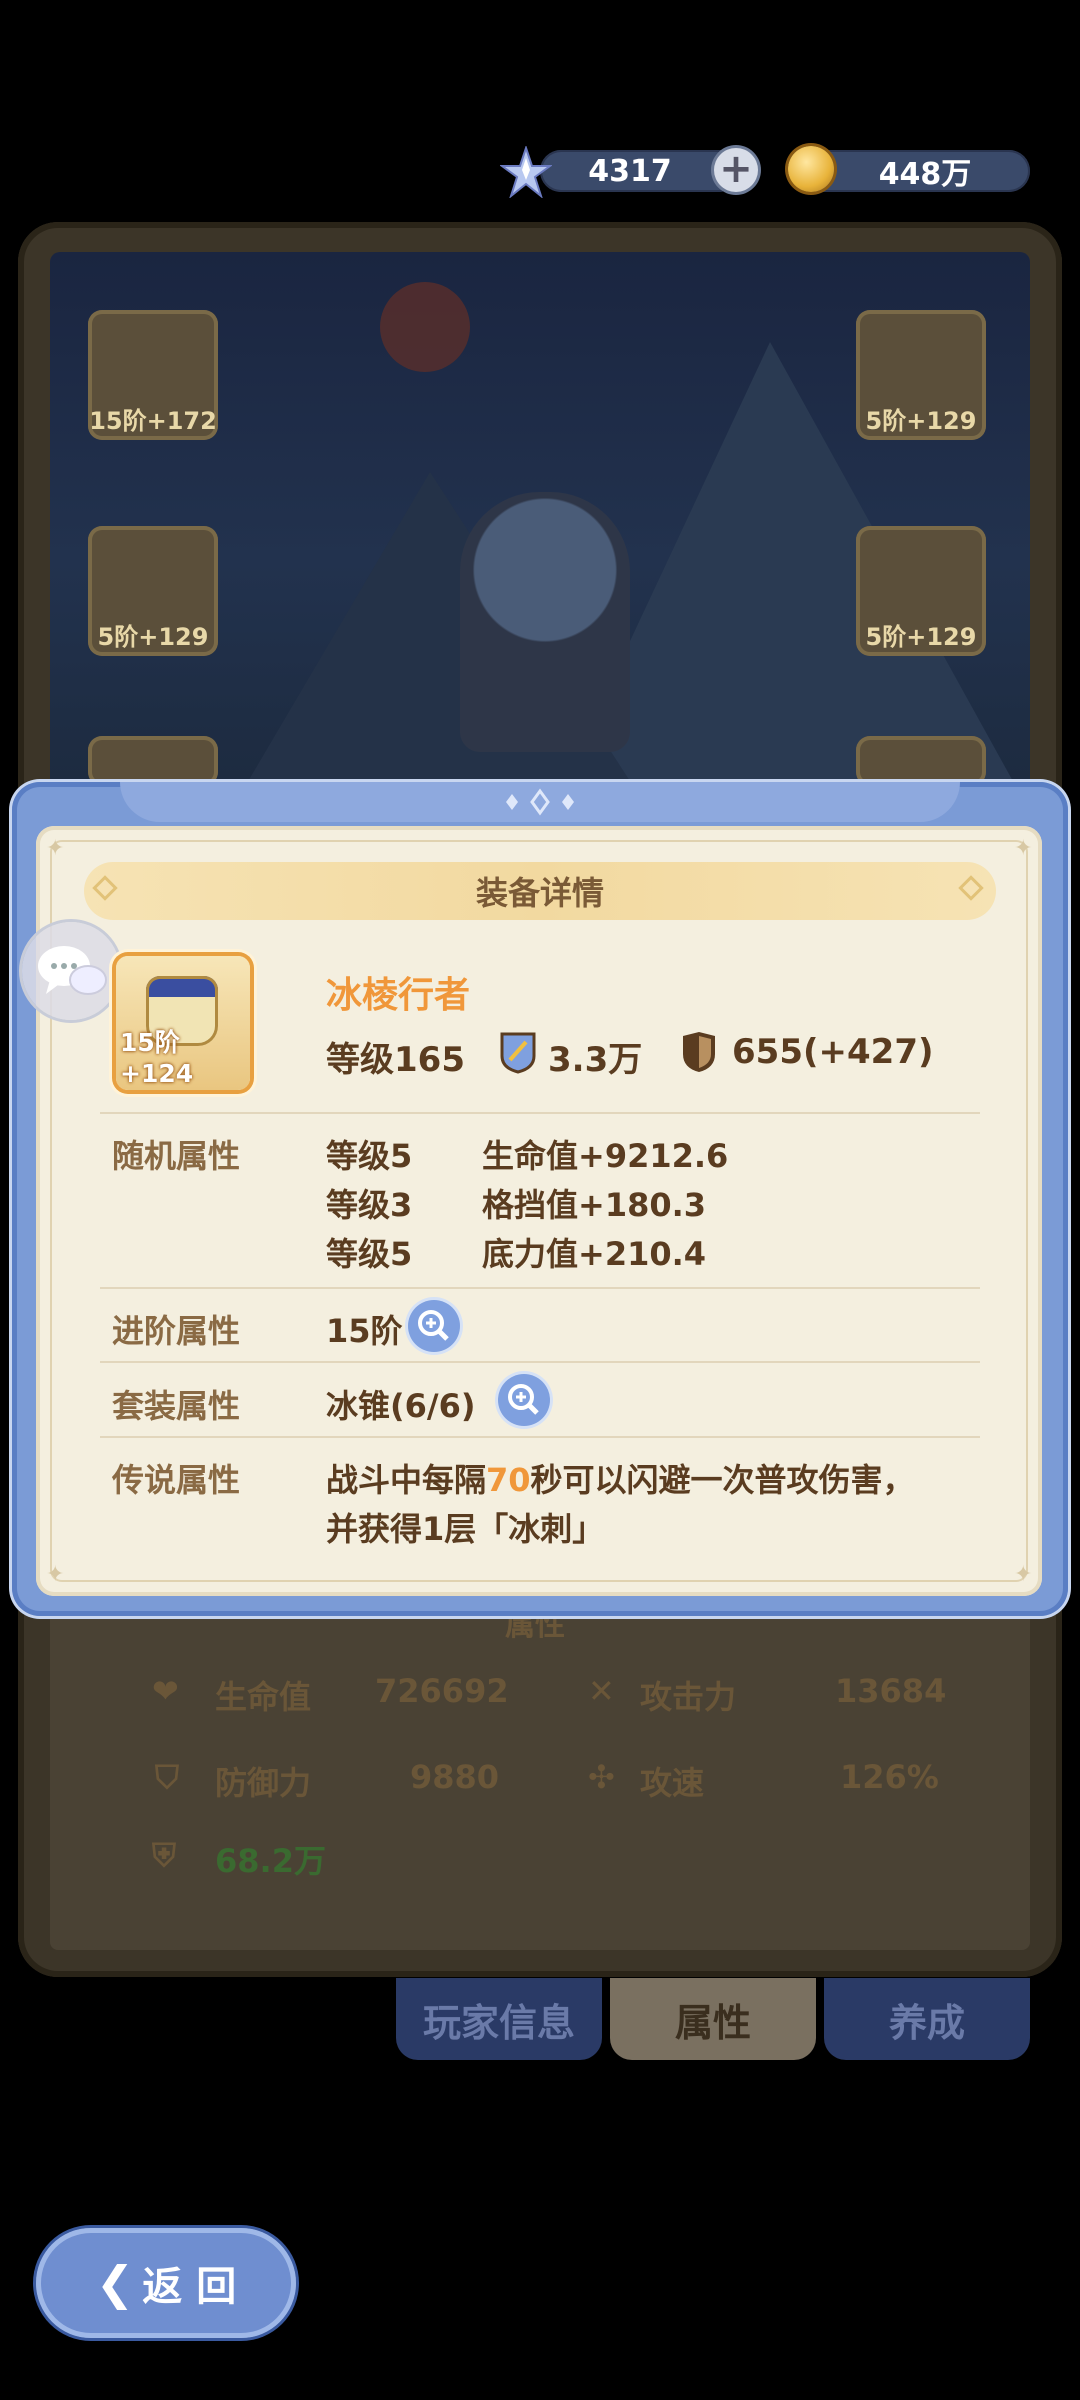 The height and width of the screenshot is (2400, 1080). I want to click on tab-cultivate: 养成, so click(927, 2019).